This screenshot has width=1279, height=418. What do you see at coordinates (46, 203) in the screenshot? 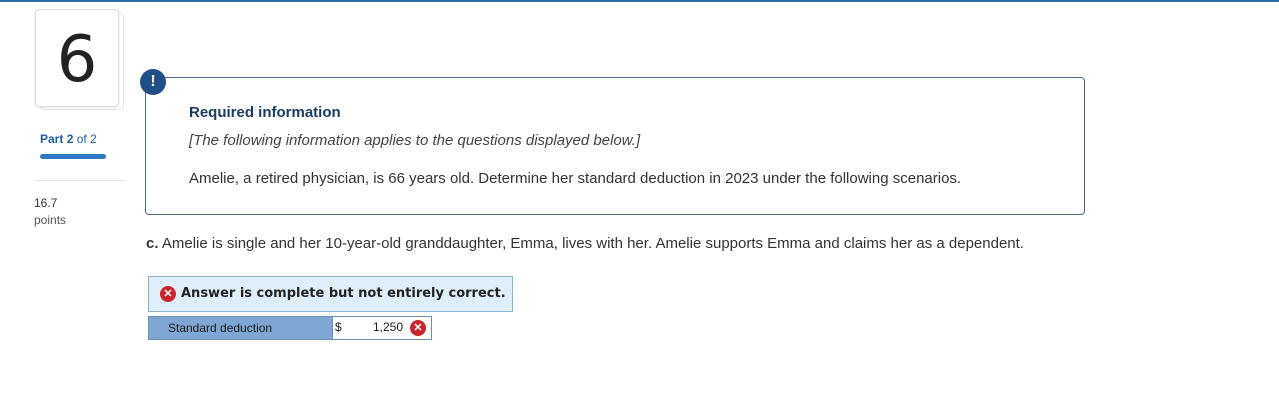
I see `points-value: 16.7` at bounding box center [46, 203].